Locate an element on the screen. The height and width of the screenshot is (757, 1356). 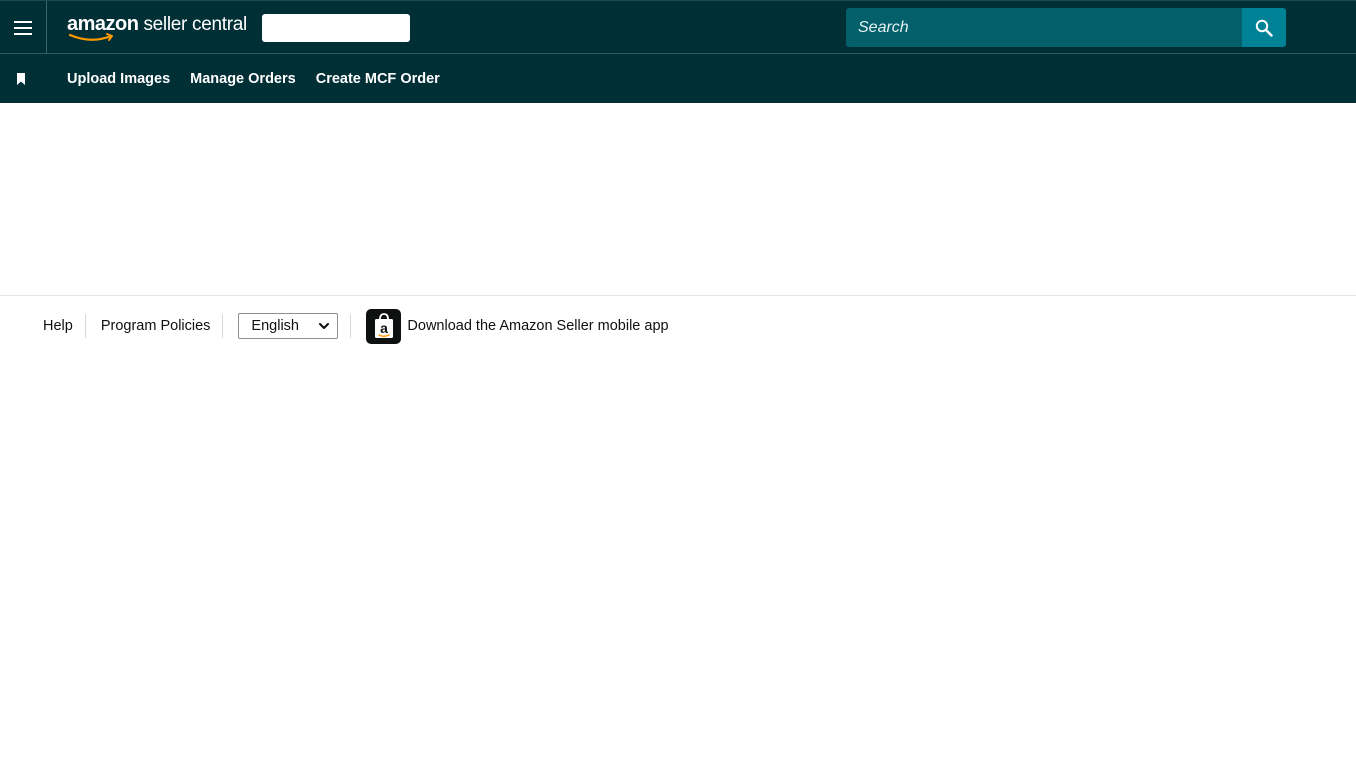
menu-button is located at coordinates (23, 27).